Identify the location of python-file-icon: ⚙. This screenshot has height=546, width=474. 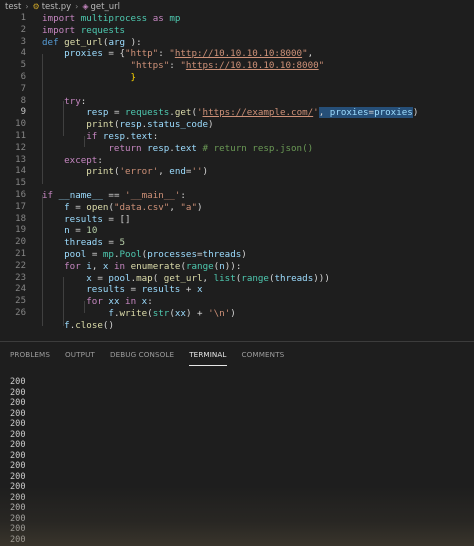
(36, 6).